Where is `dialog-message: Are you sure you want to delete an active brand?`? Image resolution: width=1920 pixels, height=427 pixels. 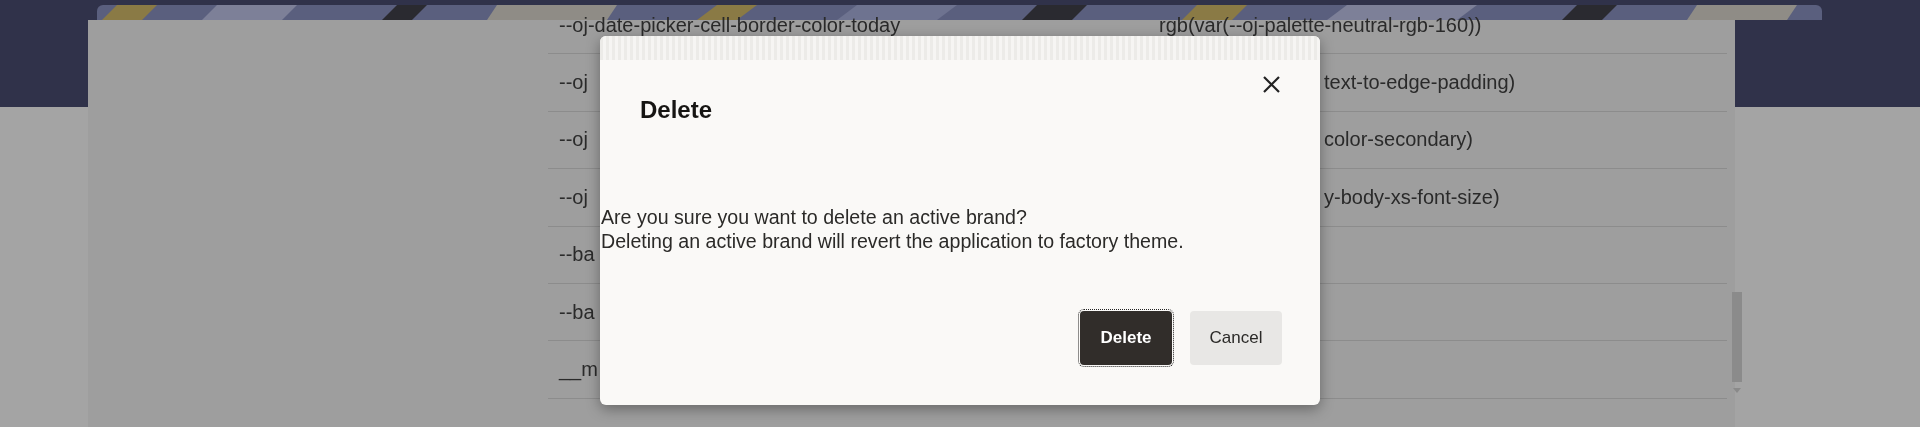 dialog-message: Are you sure you want to delete an active brand? is located at coordinates (814, 217).